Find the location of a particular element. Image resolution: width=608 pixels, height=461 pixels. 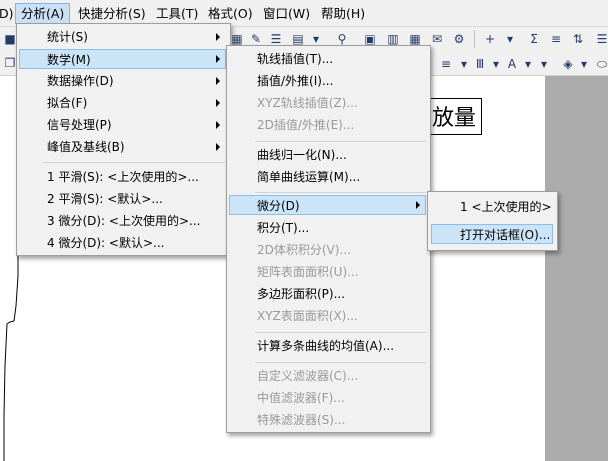

menu-item-label: 数学(M) is located at coordinates (69, 60).